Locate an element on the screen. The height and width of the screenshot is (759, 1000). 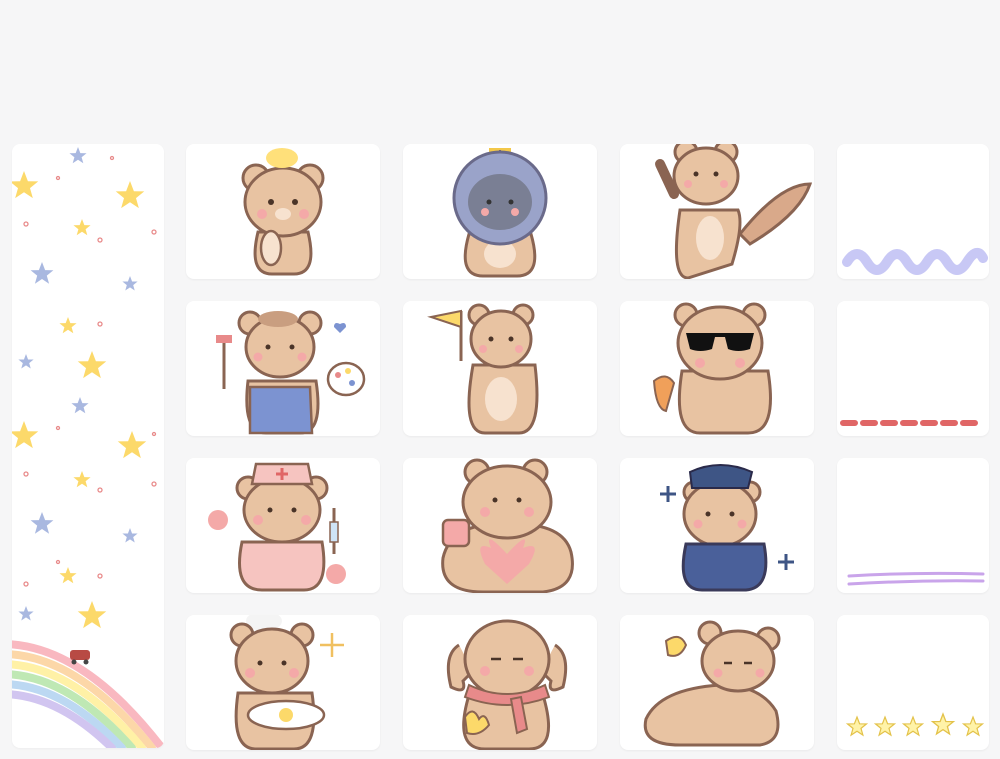
bear-with-heart-and-mug-icon is located at coordinates (507, 525).